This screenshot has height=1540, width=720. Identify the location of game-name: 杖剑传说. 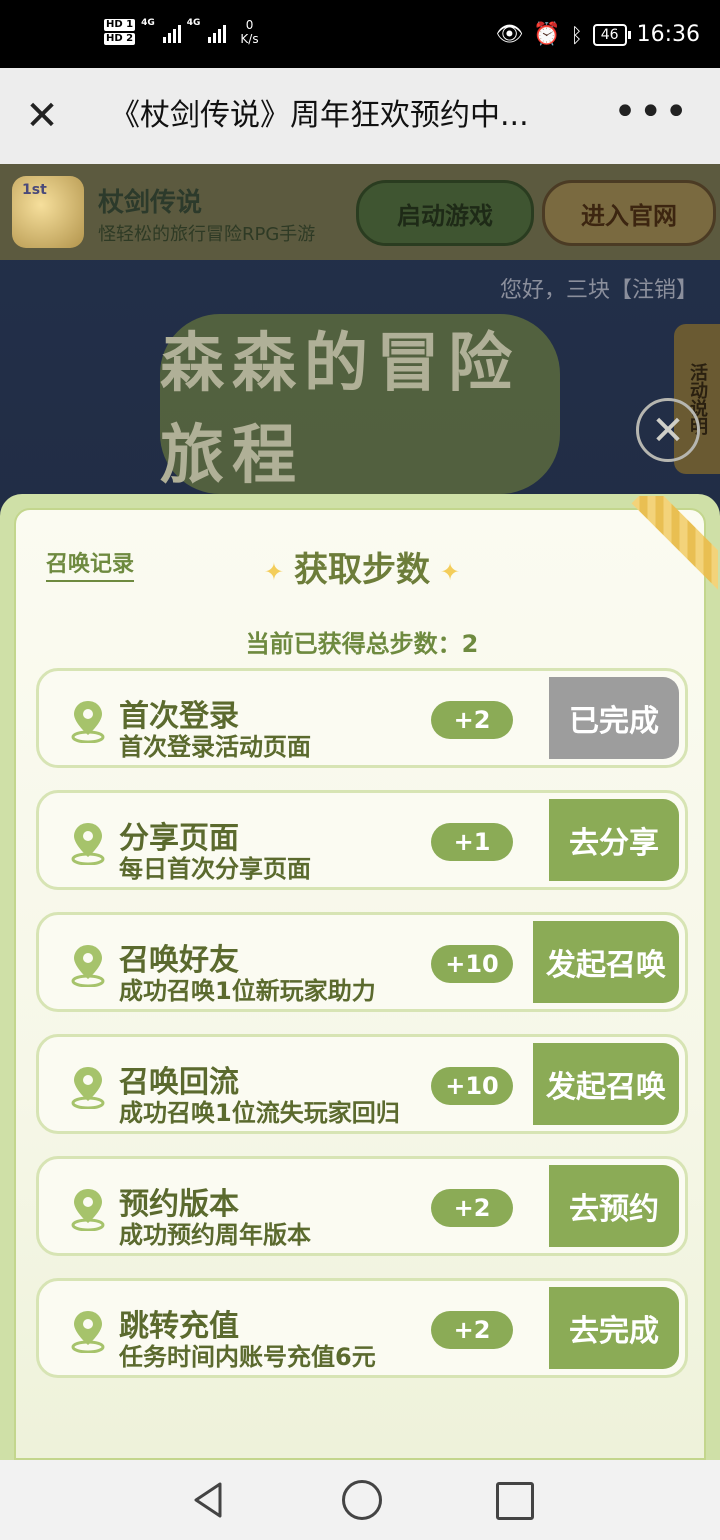
(150, 203).